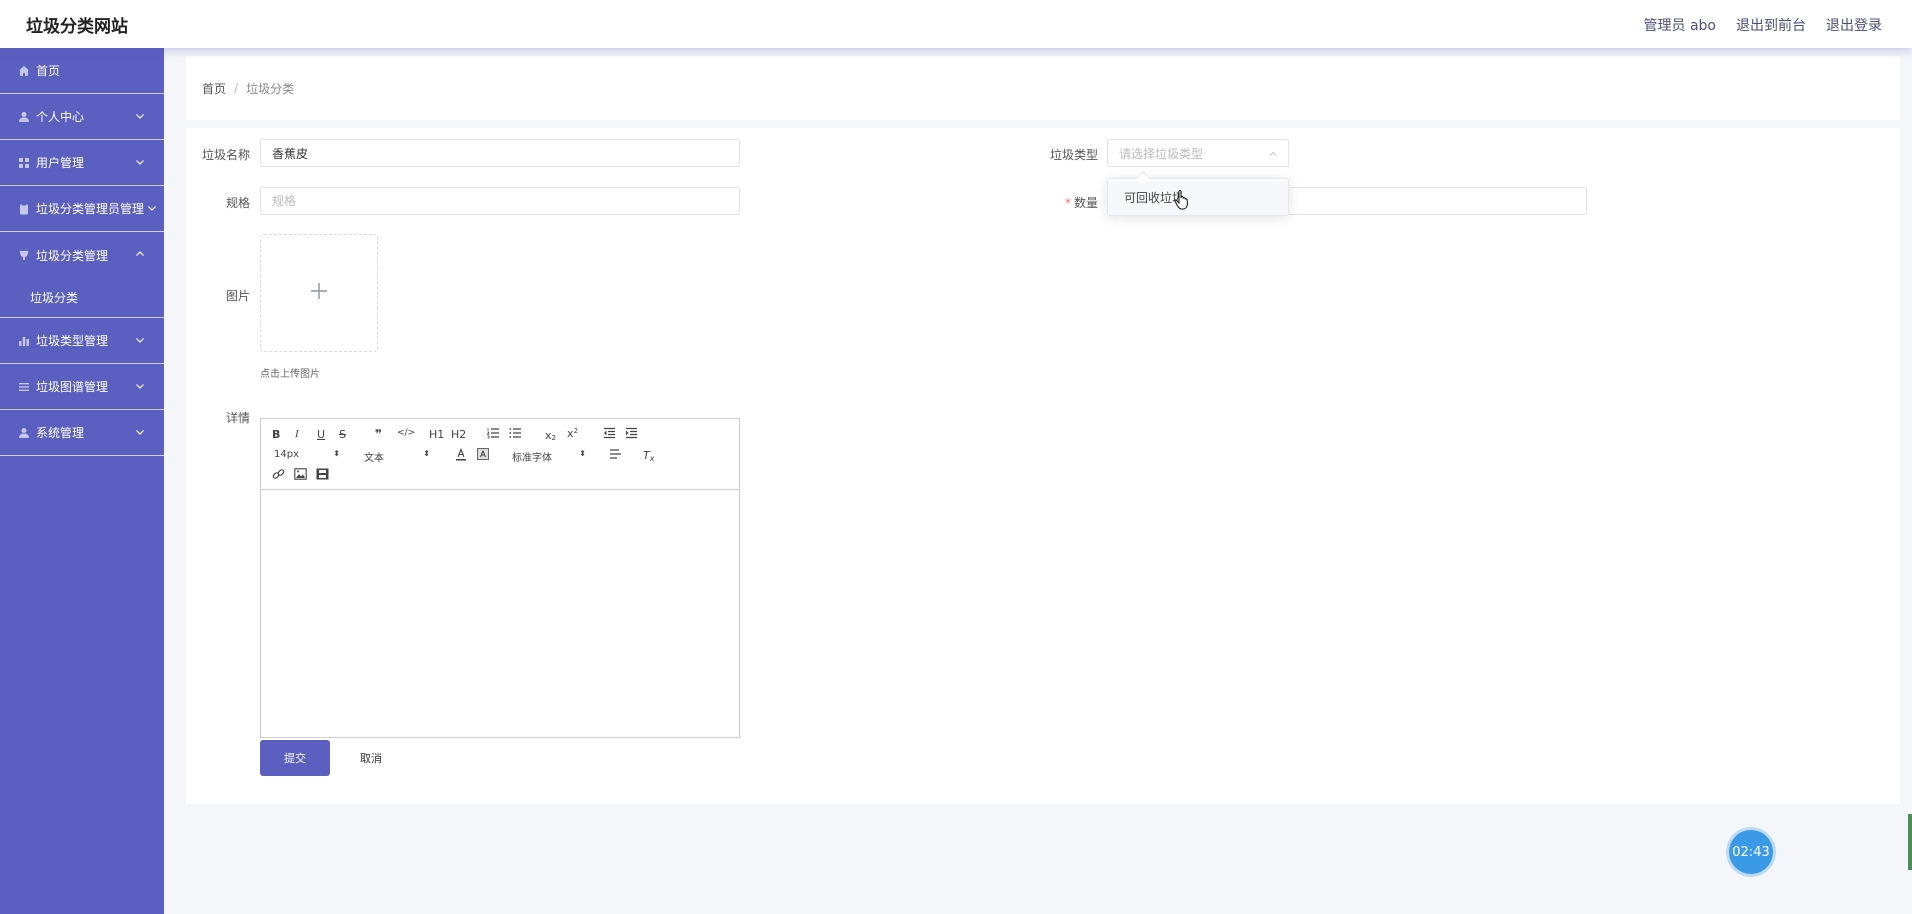  What do you see at coordinates (500, 201) in the screenshot?
I see `spec-input` at bounding box center [500, 201].